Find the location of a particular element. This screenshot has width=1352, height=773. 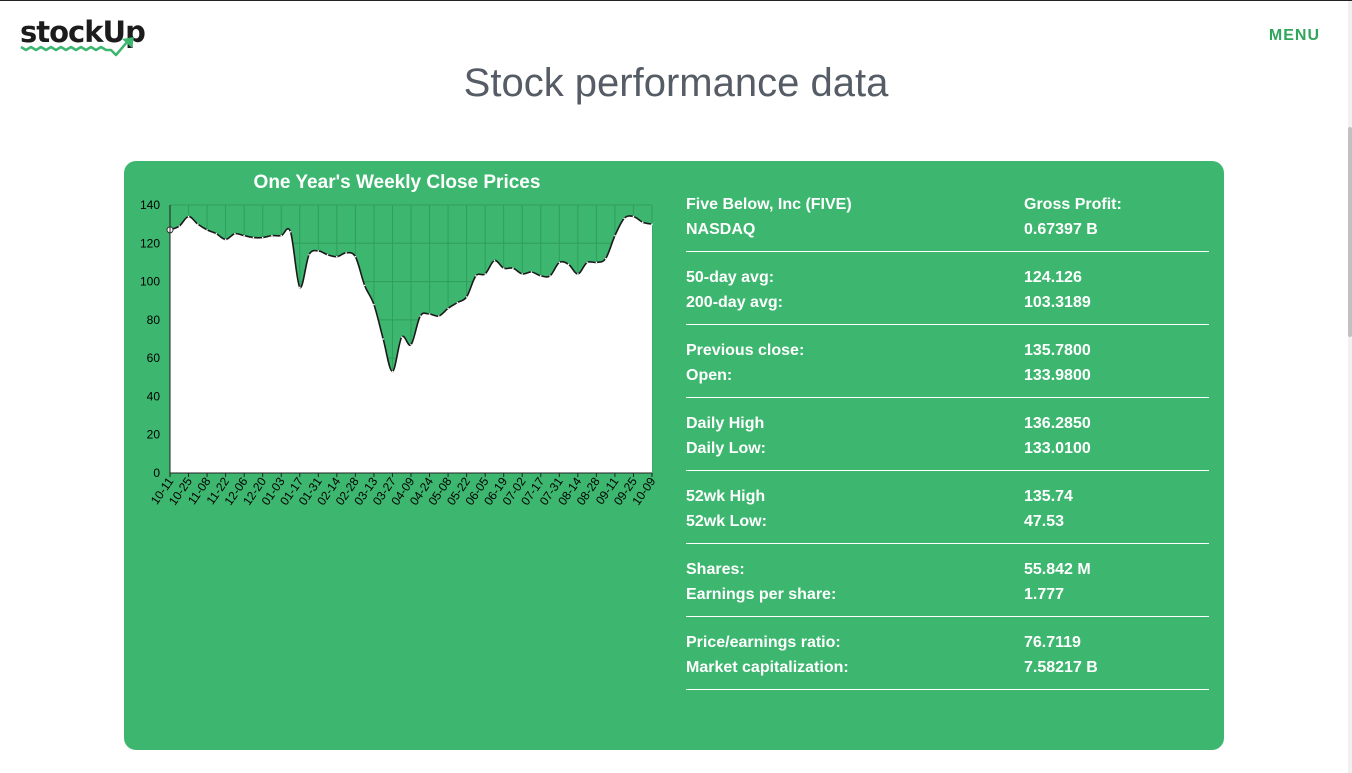

y-tick-label: 40 is located at coordinates (154, 396).